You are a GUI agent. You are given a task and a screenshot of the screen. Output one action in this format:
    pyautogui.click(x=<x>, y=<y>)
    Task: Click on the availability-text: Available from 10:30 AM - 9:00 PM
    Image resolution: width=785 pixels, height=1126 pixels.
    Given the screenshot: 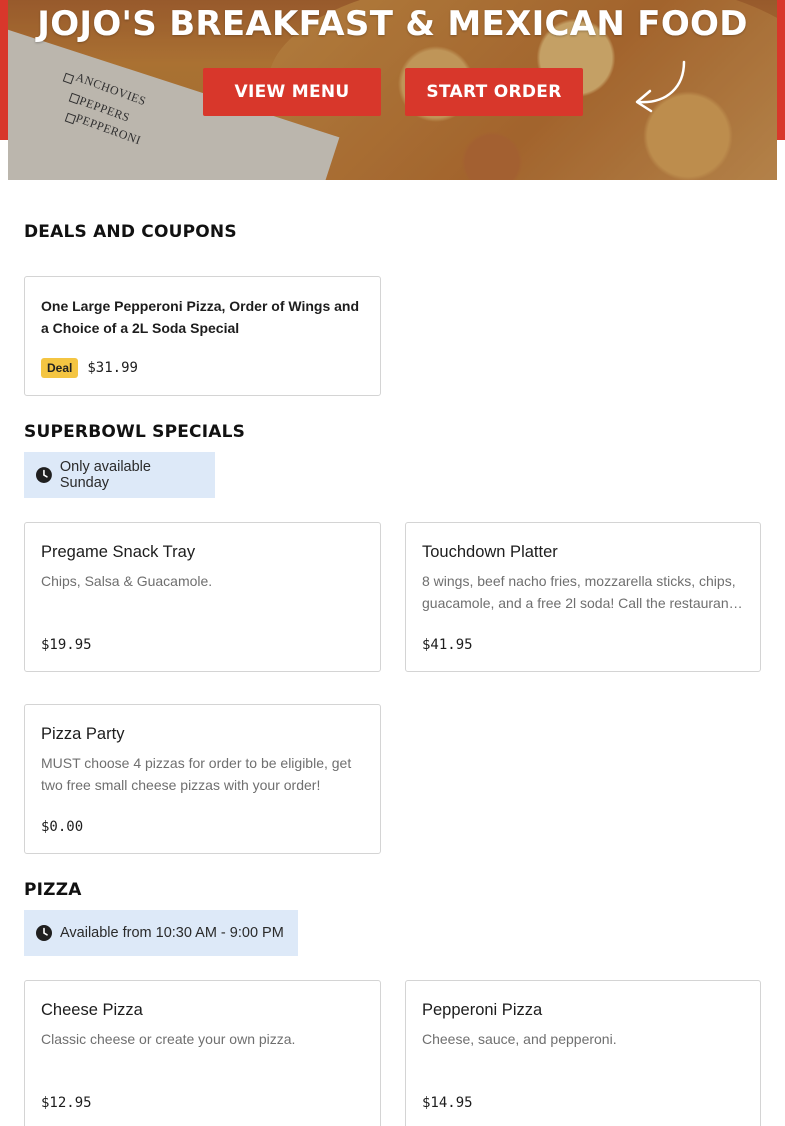 What is the action you would take?
    pyautogui.click(x=172, y=933)
    